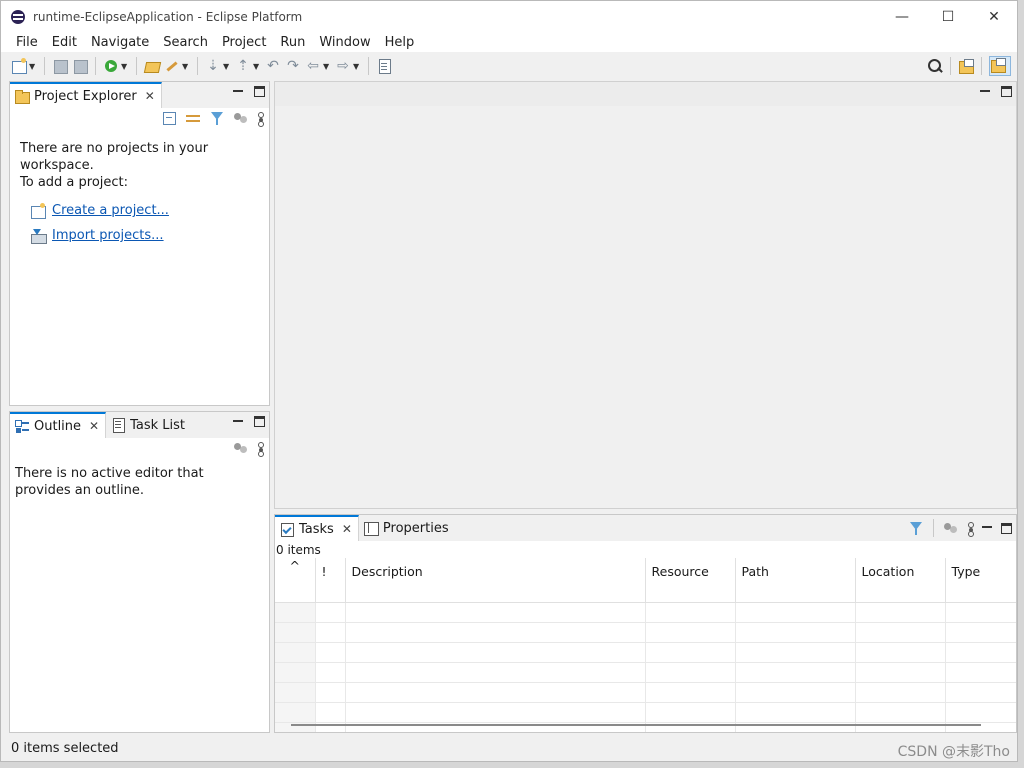 The width and height of the screenshot is (1024, 768). I want to click on last-edit-location-icon: ↶, so click(273, 66).